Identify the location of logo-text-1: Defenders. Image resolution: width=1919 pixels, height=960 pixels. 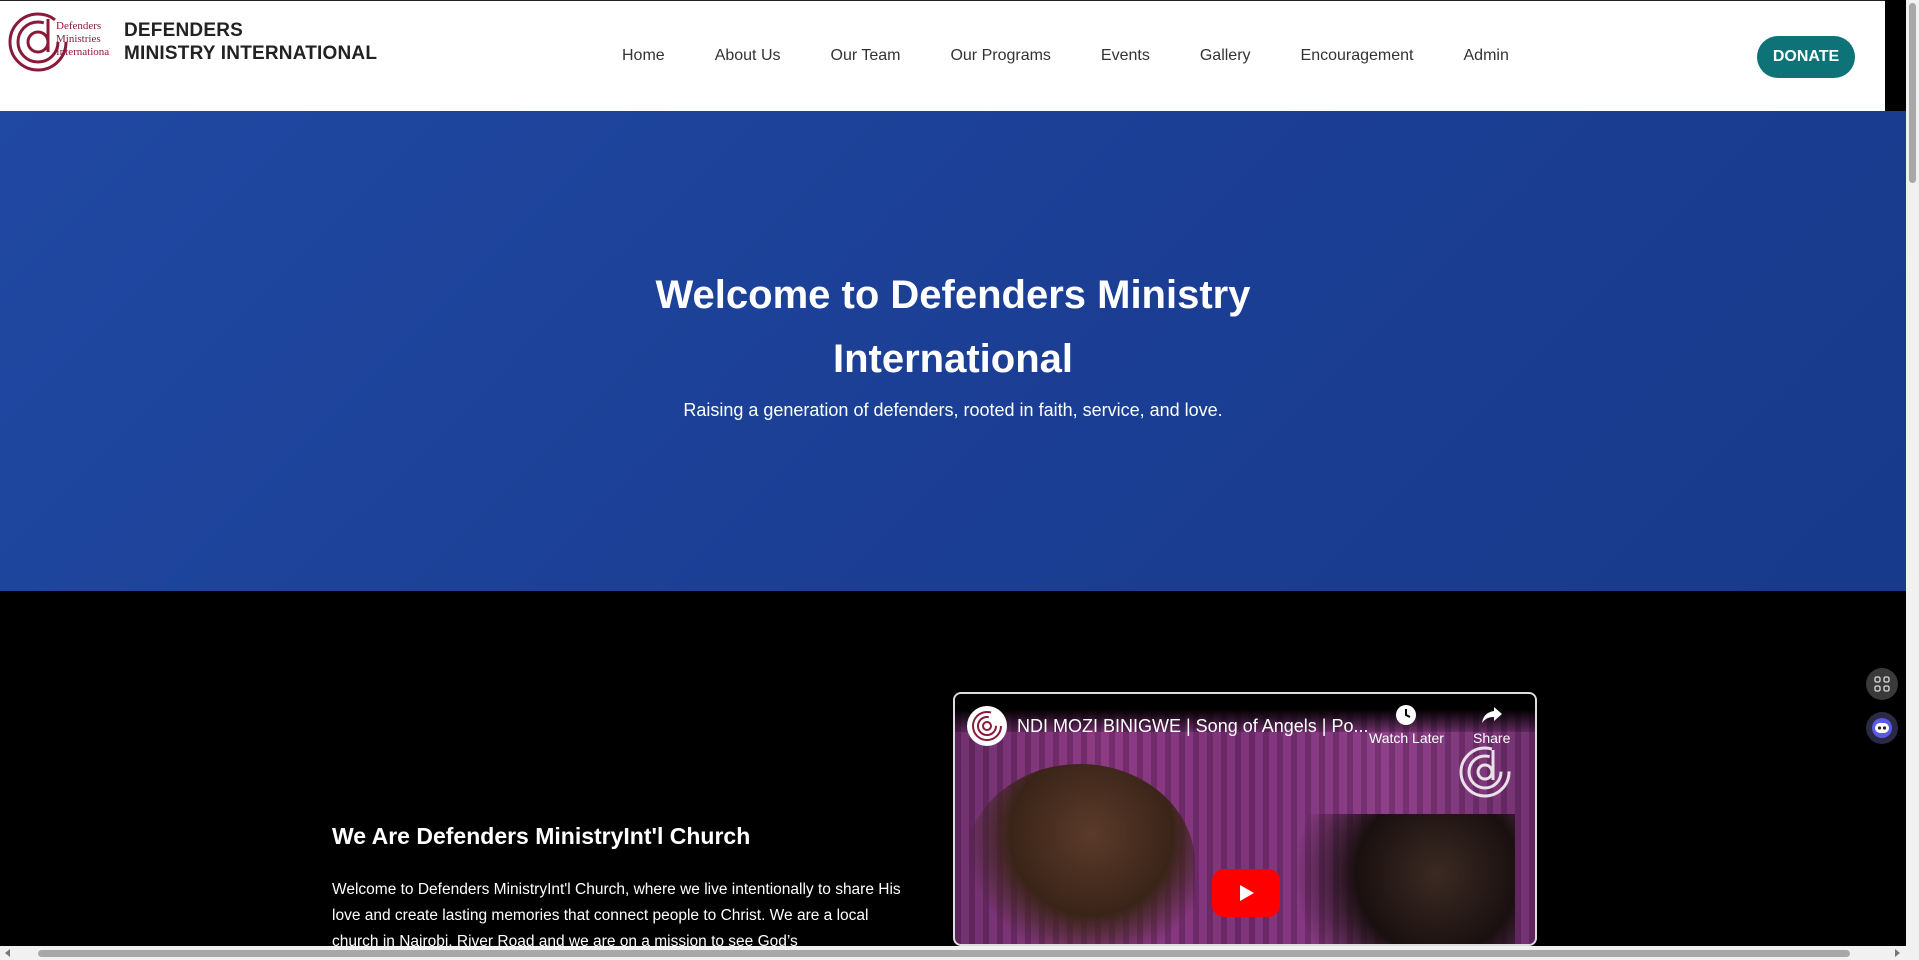
(78, 26).